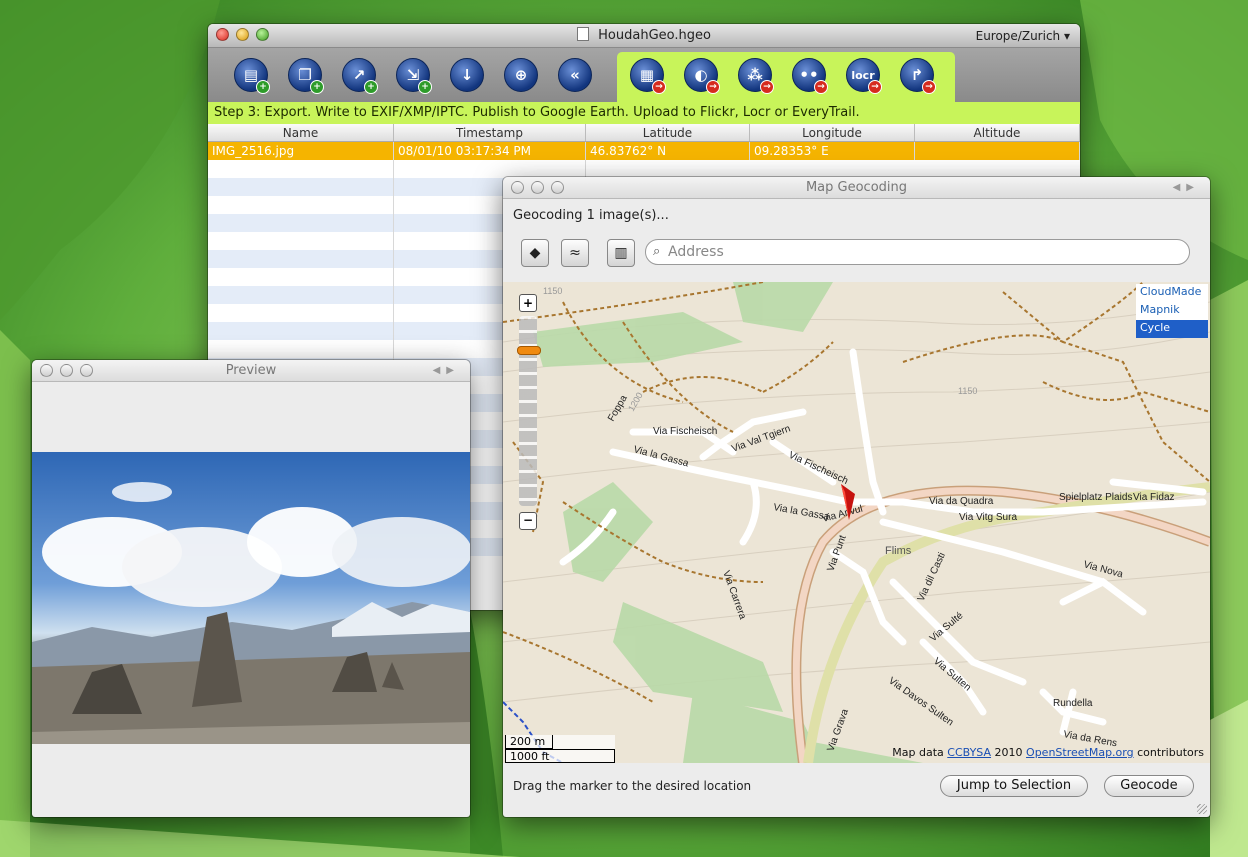 The image size is (1248, 857). I want to click on column-altitude: Altitude, so click(997, 132).